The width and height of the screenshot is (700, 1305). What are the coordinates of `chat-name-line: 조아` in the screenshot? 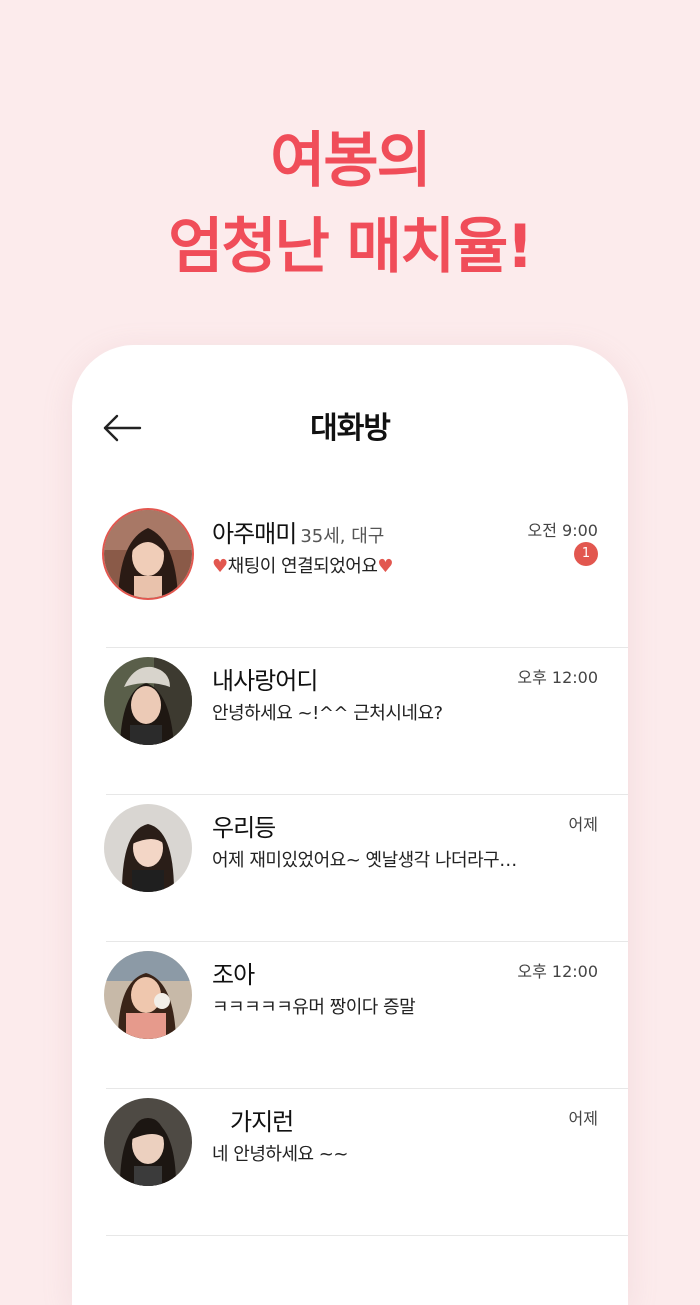 It's located at (233, 972).